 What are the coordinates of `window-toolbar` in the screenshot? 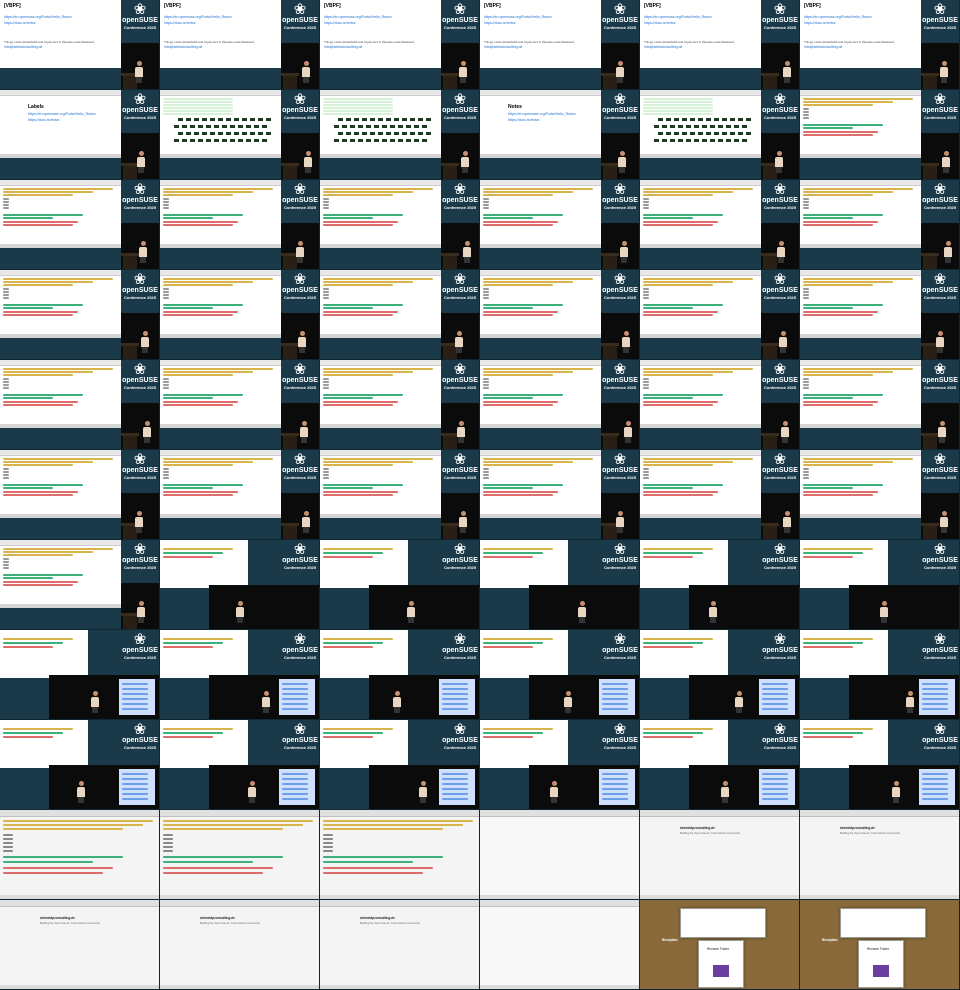 It's located at (861, 93).